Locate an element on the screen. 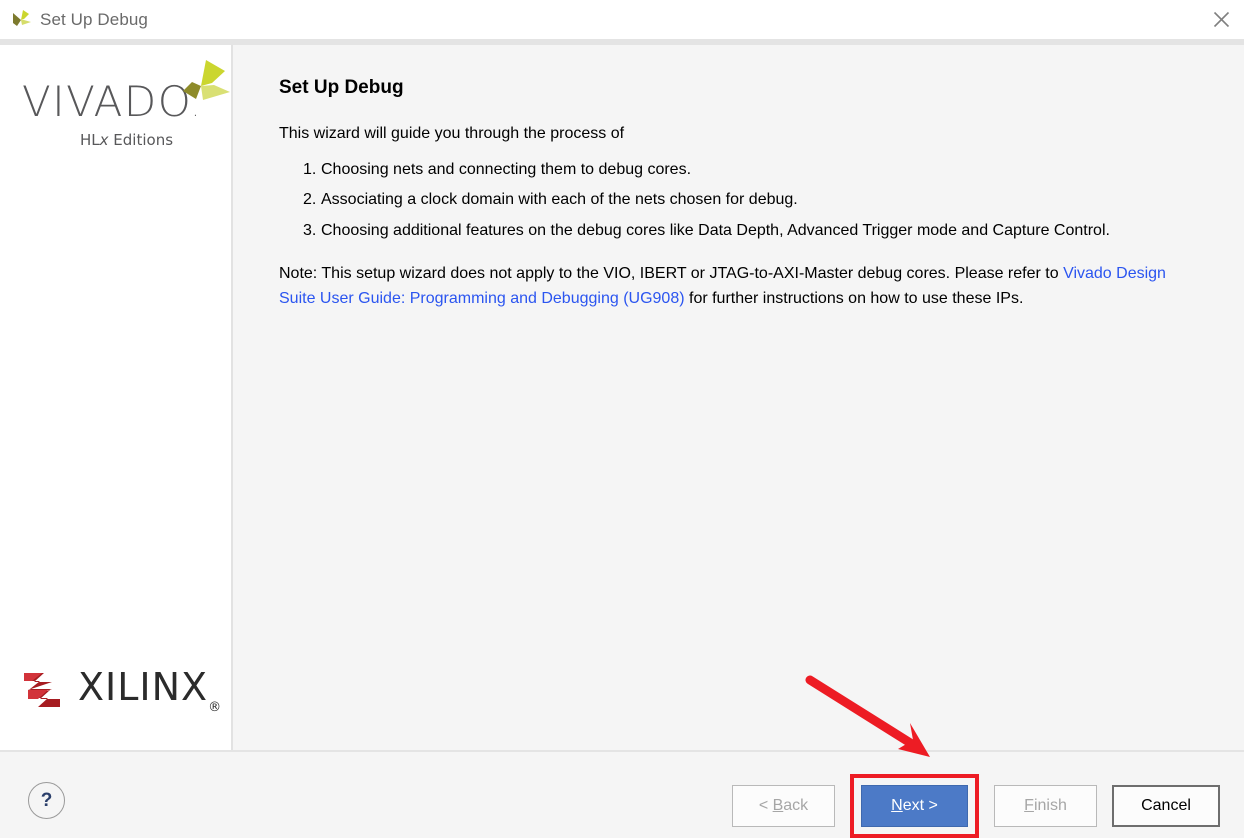 The image size is (1244, 838). cancel-button: Cancel is located at coordinates (1166, 806).